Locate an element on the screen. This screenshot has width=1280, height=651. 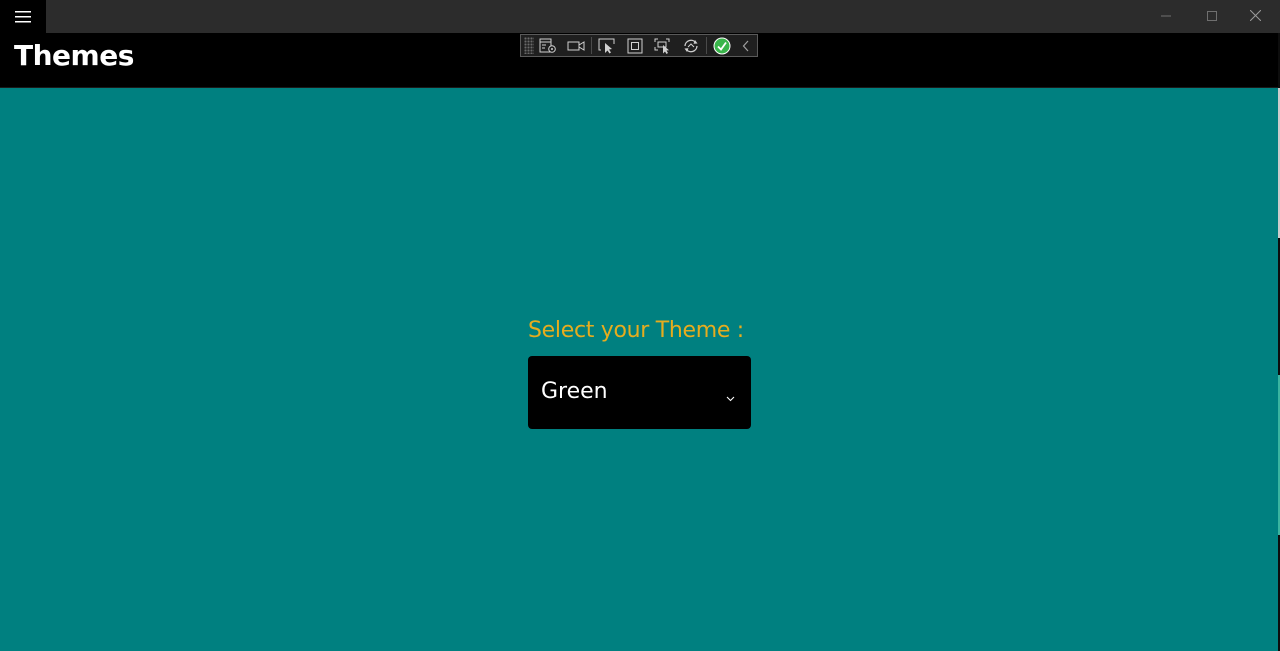
select-element-icon is located at coordinates (607, 45).